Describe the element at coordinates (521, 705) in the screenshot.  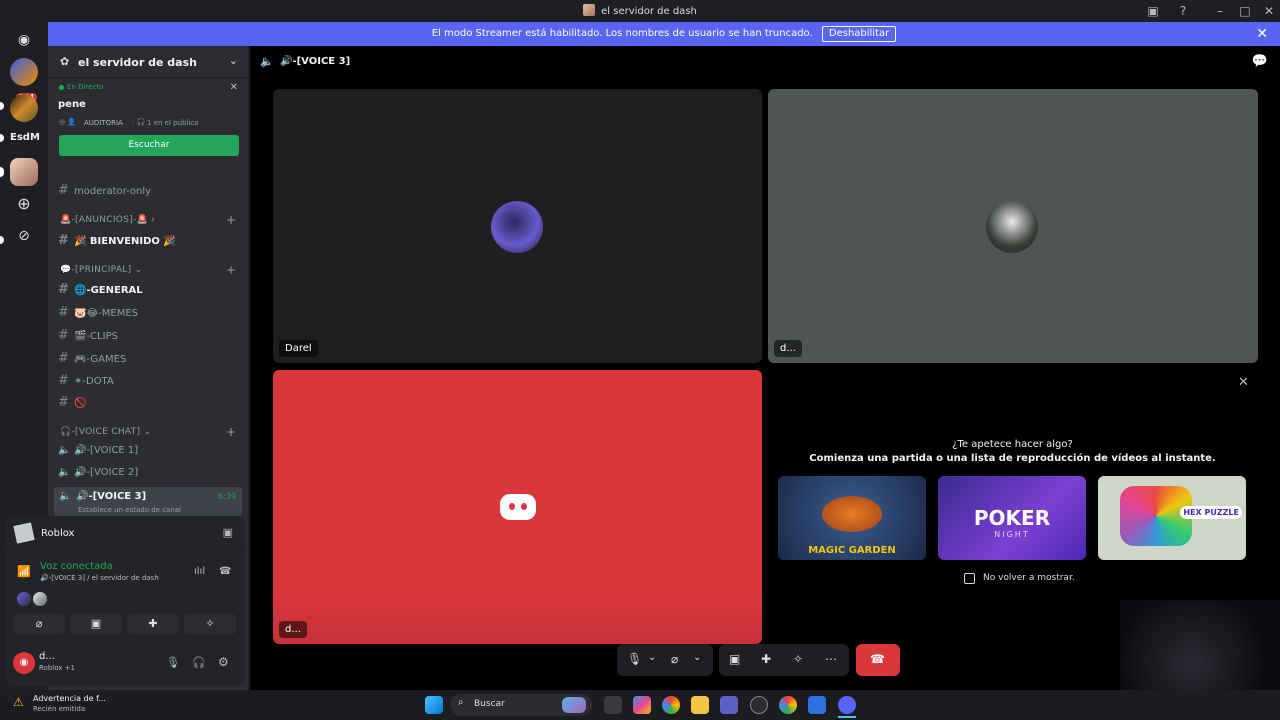
I see `taskbar-search: ⌕ Buscar` at that location.